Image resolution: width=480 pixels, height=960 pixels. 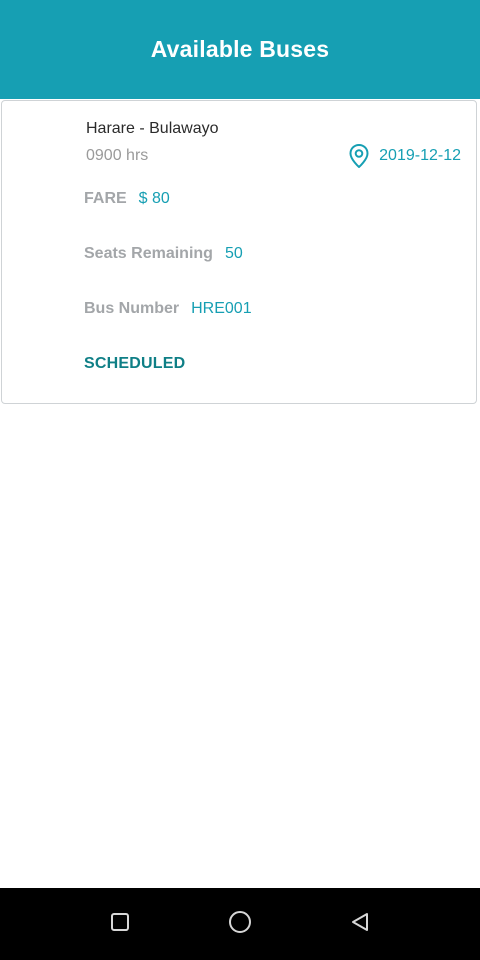 I want to click on triangle-back-icon, so click(x=360, y=924).